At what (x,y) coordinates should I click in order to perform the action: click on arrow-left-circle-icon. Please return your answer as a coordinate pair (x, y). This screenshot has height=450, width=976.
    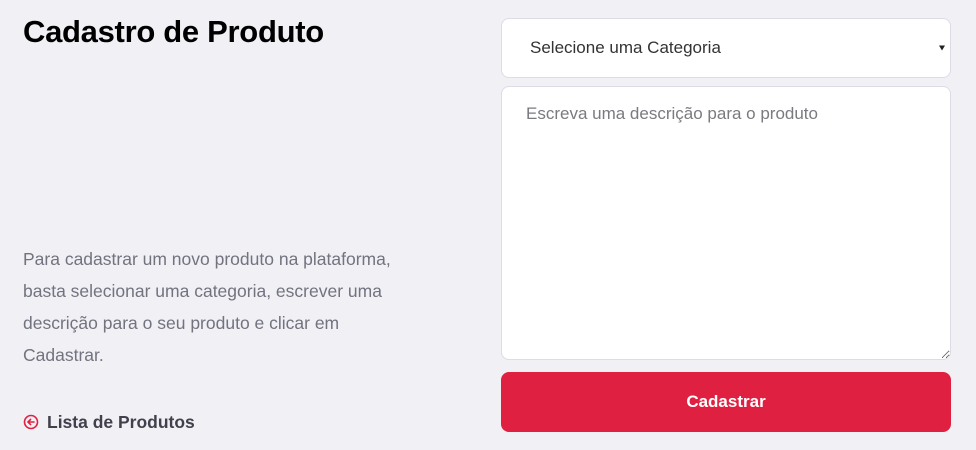
    Looking at the image, I should click on (31, 422).